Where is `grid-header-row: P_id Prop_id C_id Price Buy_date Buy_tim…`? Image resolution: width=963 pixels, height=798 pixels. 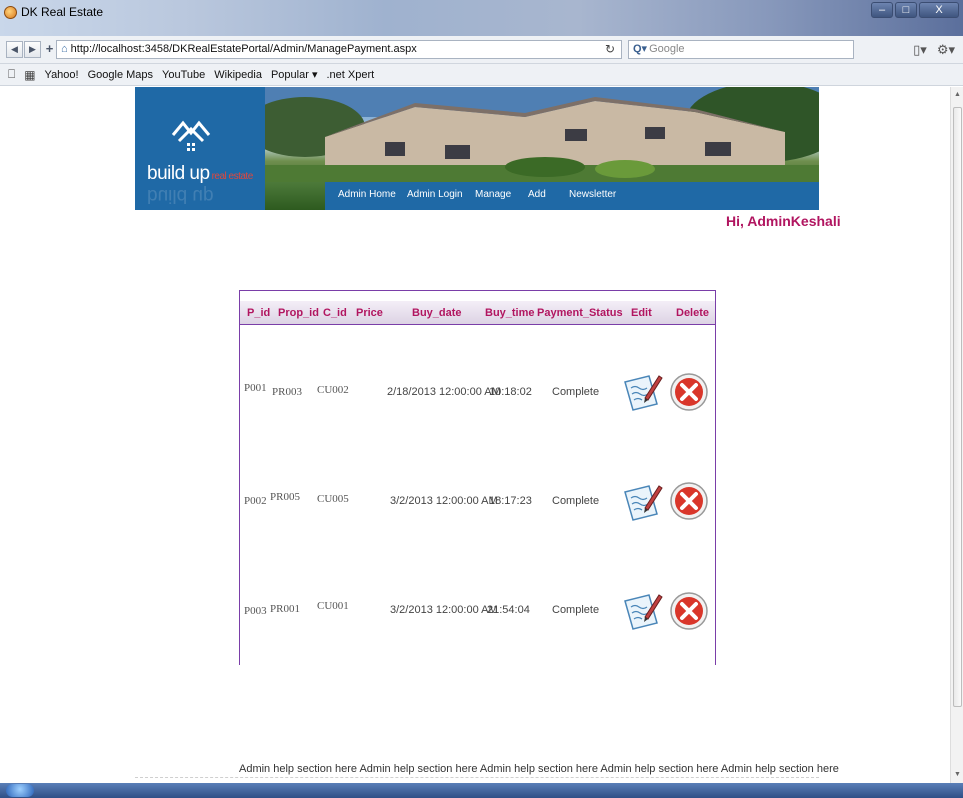 grid-header-row: P_id Prop_id C_id Price Buy_date Buy_tim… is located at coordinates (477, 313).